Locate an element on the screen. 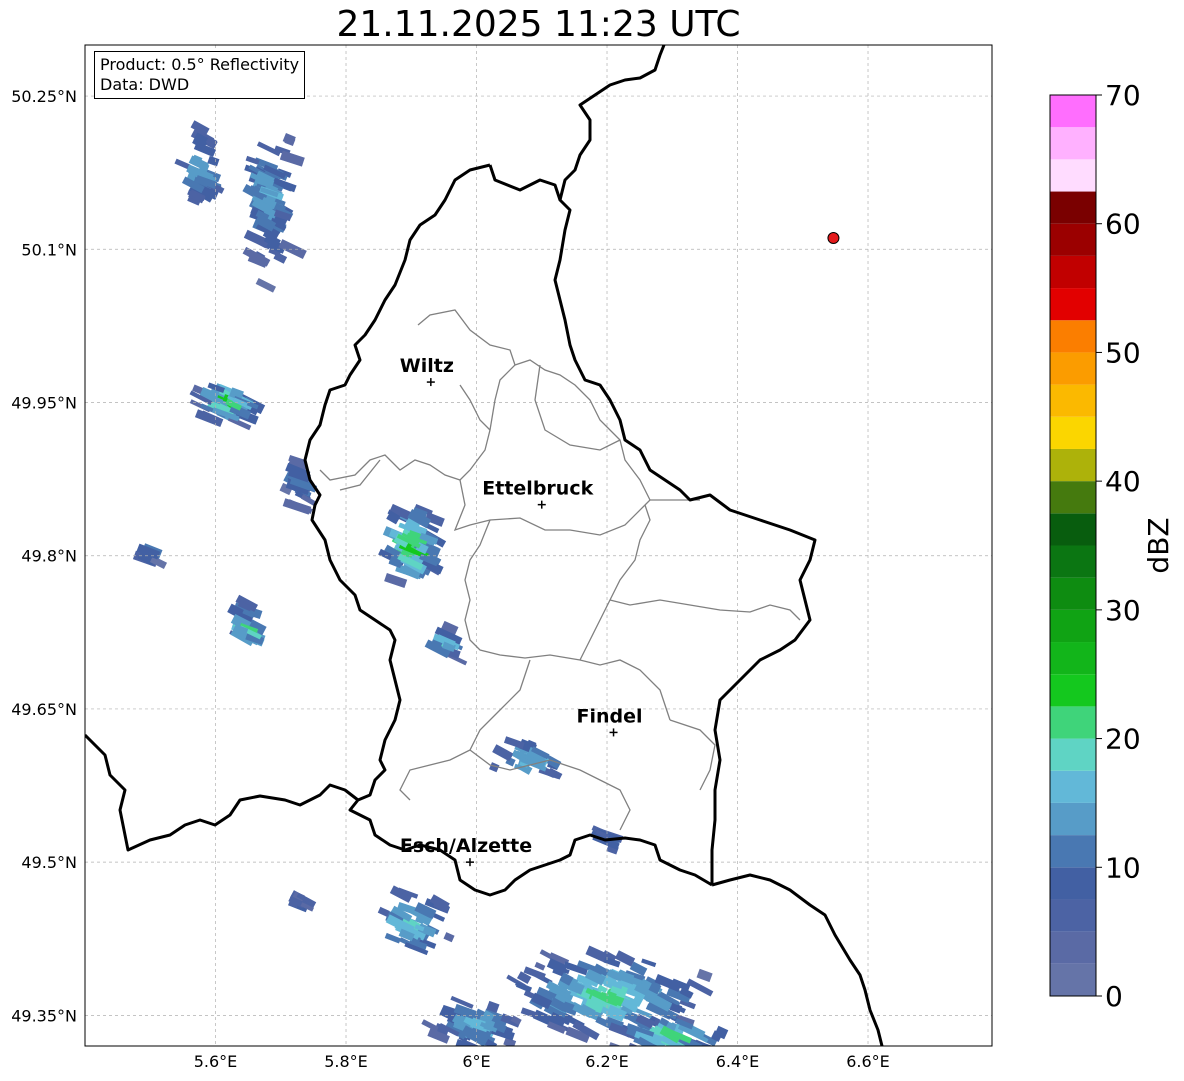 Image resolution: width=1184 pixels, height=1081 pixels. lat-tick-label-4: 49.65°N is located at coordinates (44, 709).